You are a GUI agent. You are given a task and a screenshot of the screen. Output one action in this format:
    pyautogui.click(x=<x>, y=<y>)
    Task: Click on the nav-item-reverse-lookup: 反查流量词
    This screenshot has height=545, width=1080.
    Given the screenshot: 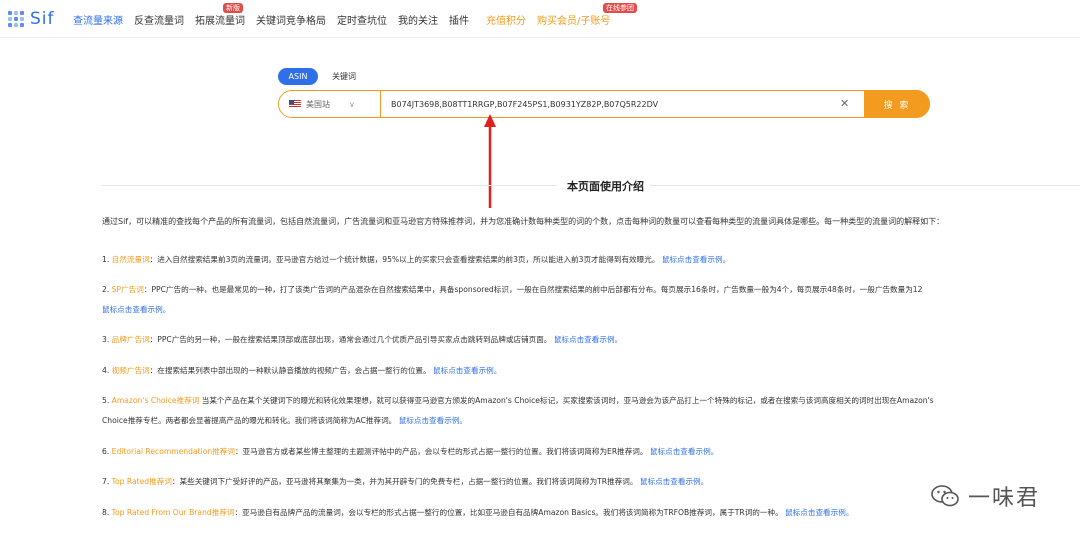 What is the action you would take?
    pyautogui.click(x=159, y=19)
    